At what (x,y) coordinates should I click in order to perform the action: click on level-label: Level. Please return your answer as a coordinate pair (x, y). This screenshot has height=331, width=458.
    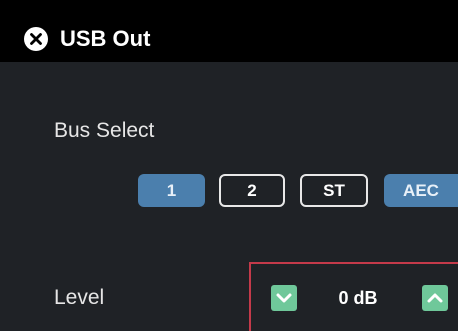
    Looking at the image, I should click on (79, 297).